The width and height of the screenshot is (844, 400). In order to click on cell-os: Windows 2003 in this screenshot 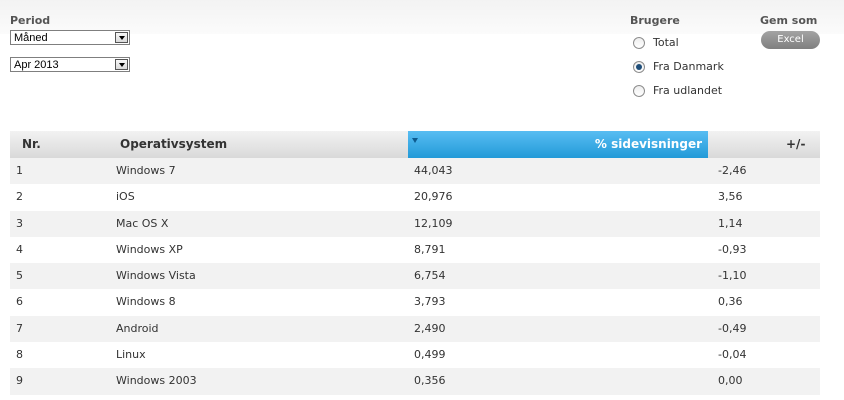, I will do `click(156, 381)`.